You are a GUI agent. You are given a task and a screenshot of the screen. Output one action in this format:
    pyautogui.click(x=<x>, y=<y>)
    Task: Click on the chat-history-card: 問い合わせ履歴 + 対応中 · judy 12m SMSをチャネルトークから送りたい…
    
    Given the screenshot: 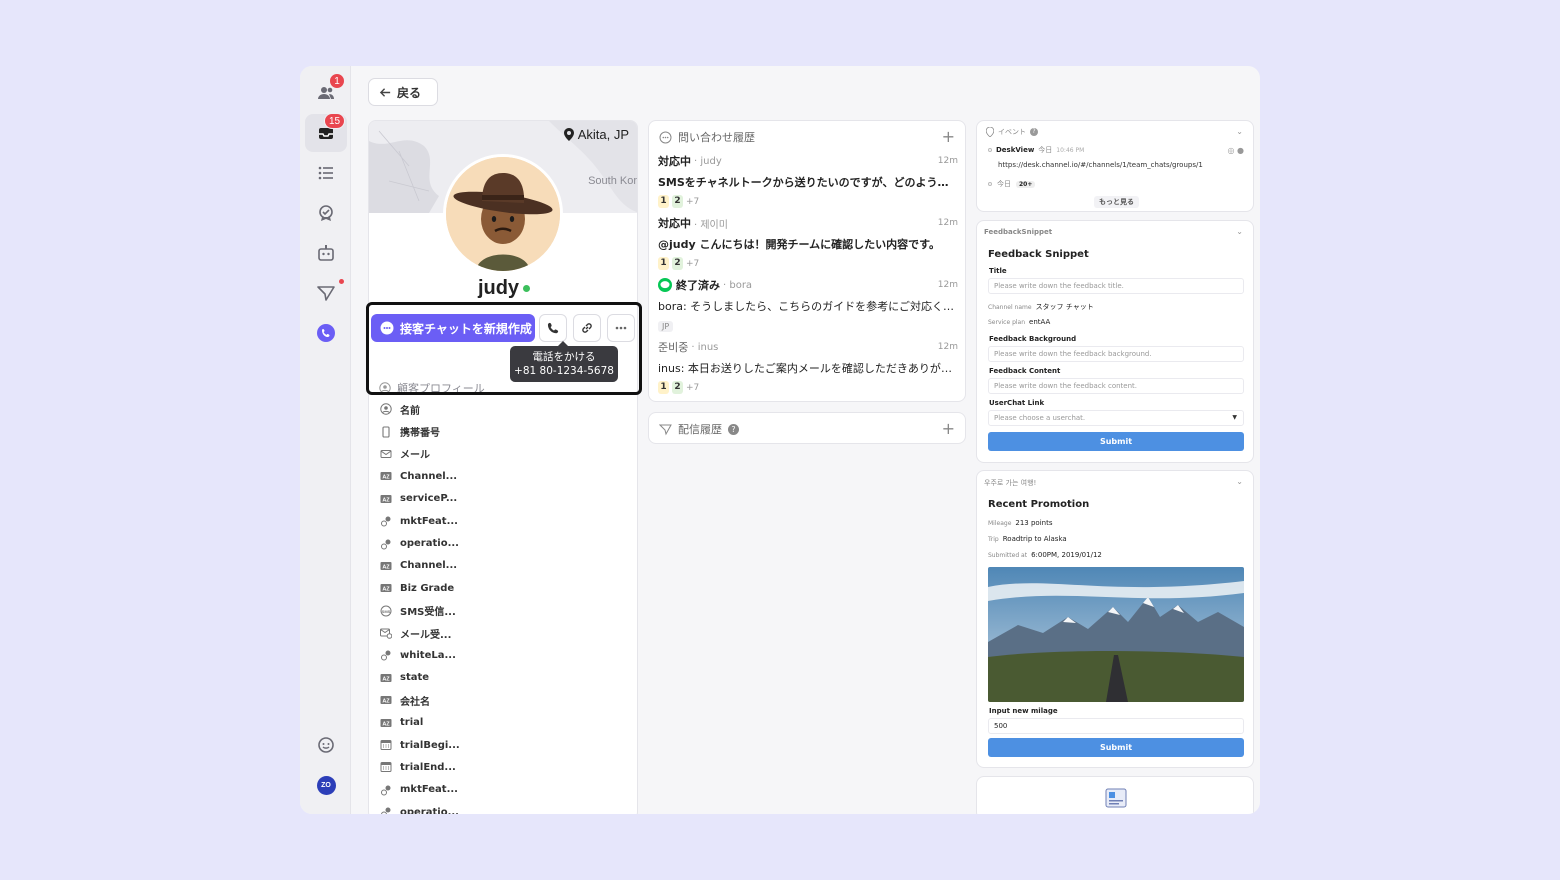 What is the action you would take?
    pyautogui.click(x=807, y=261)
    